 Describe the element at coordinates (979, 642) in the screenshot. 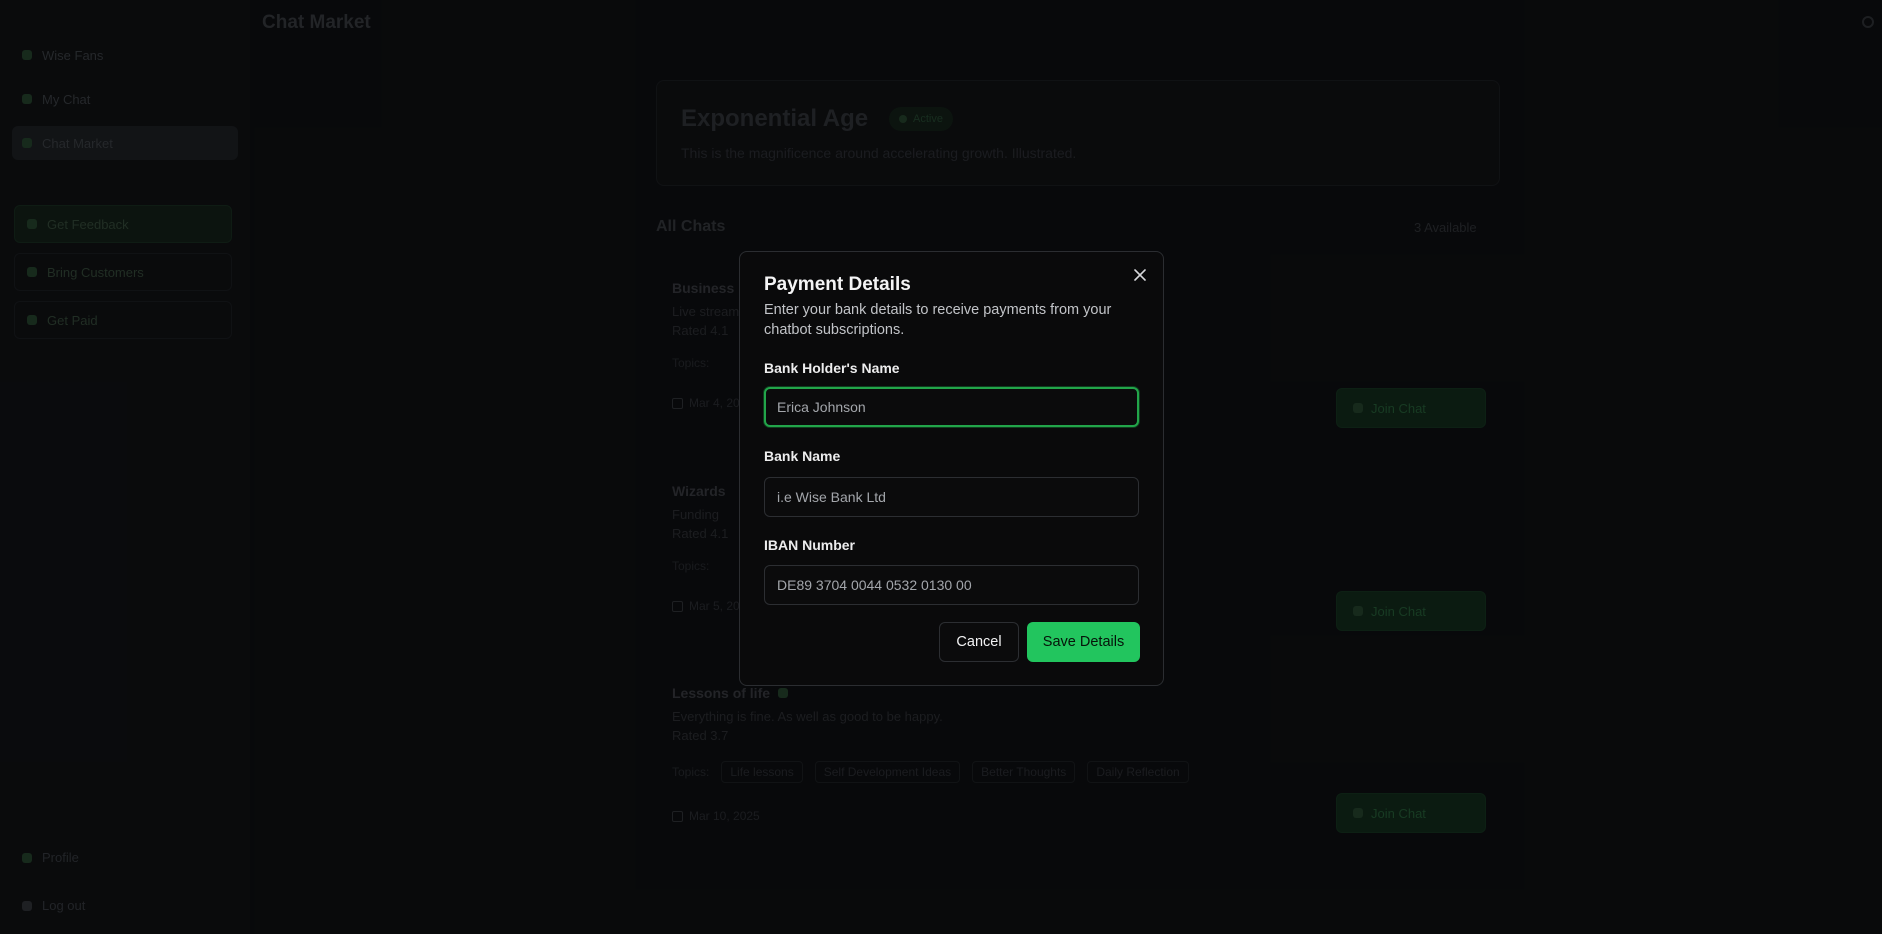

I see `cancel-button: Cancel` at that location.